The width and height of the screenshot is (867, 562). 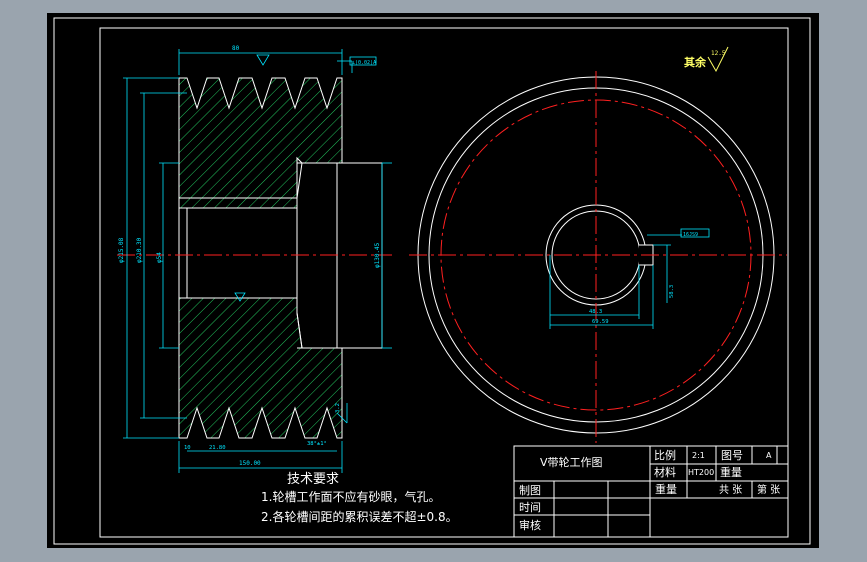 I want to click on dim-keyway-depth: 58.3, so click(x=672, y=291).